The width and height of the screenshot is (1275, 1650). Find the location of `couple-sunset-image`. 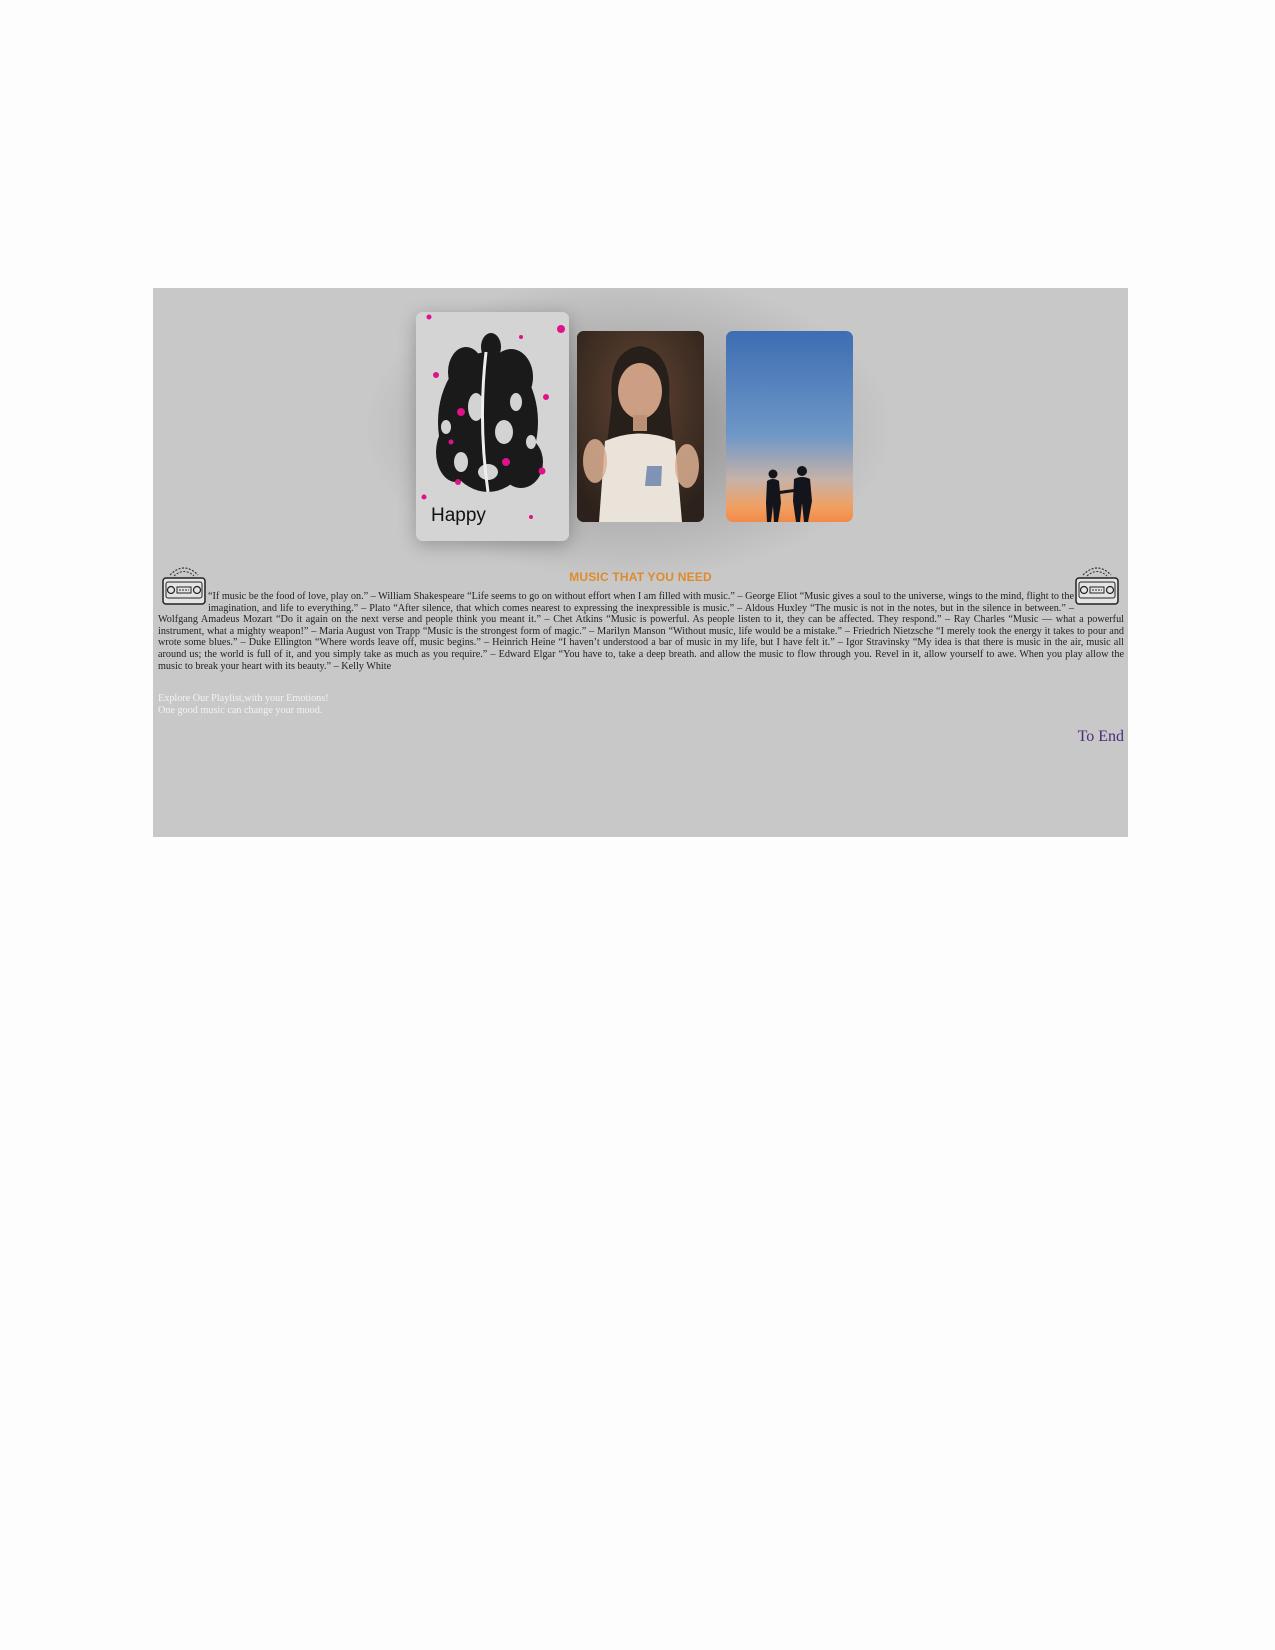

couple-sunset-image is located at coordinates (789, 426).